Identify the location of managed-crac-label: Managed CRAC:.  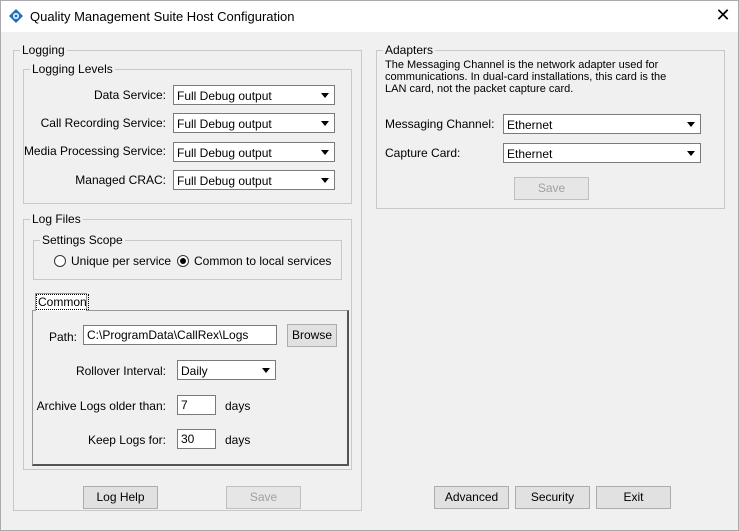
(120, 180).